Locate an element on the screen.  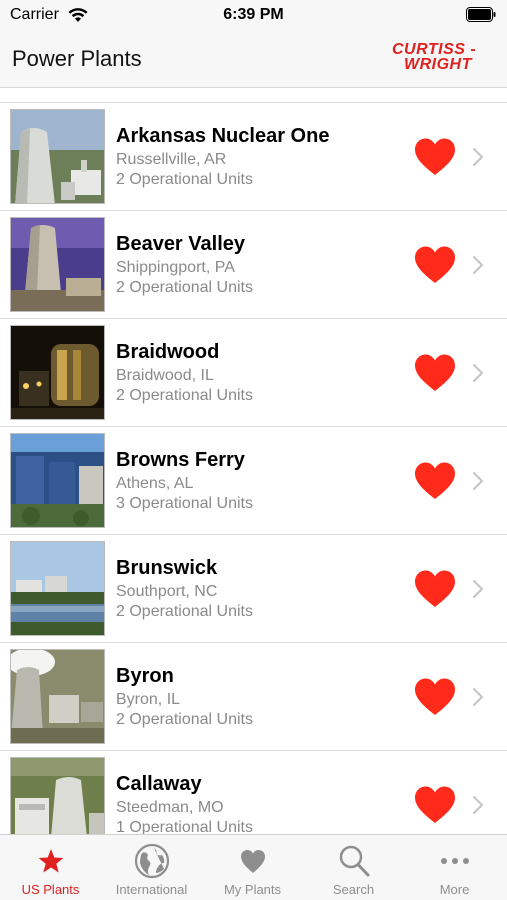
plant-location: Byron, IL is located at coordinates (148, 699).